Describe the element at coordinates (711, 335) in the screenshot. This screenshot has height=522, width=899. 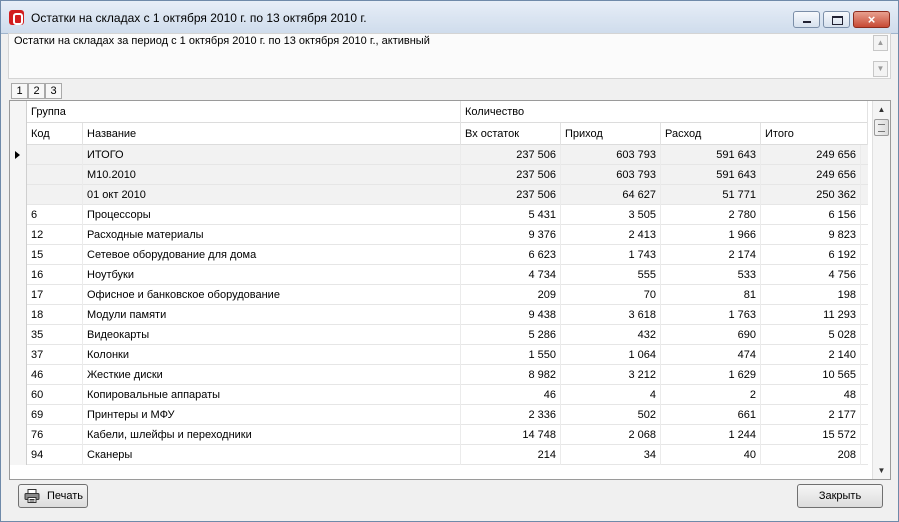
I see `cell-expense: 690` at that location.